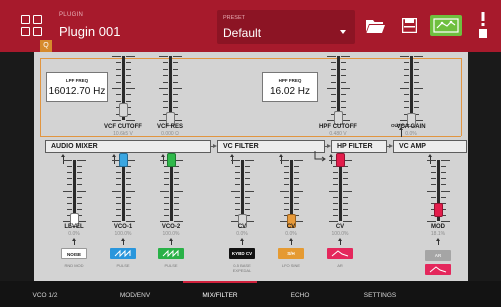 The width and height of the screenshot is (501, 307). What do you see at coordinates (438, 210) in the screenshot?
I see `mix-slider-6-thumb` at bounding box center [438, 210].